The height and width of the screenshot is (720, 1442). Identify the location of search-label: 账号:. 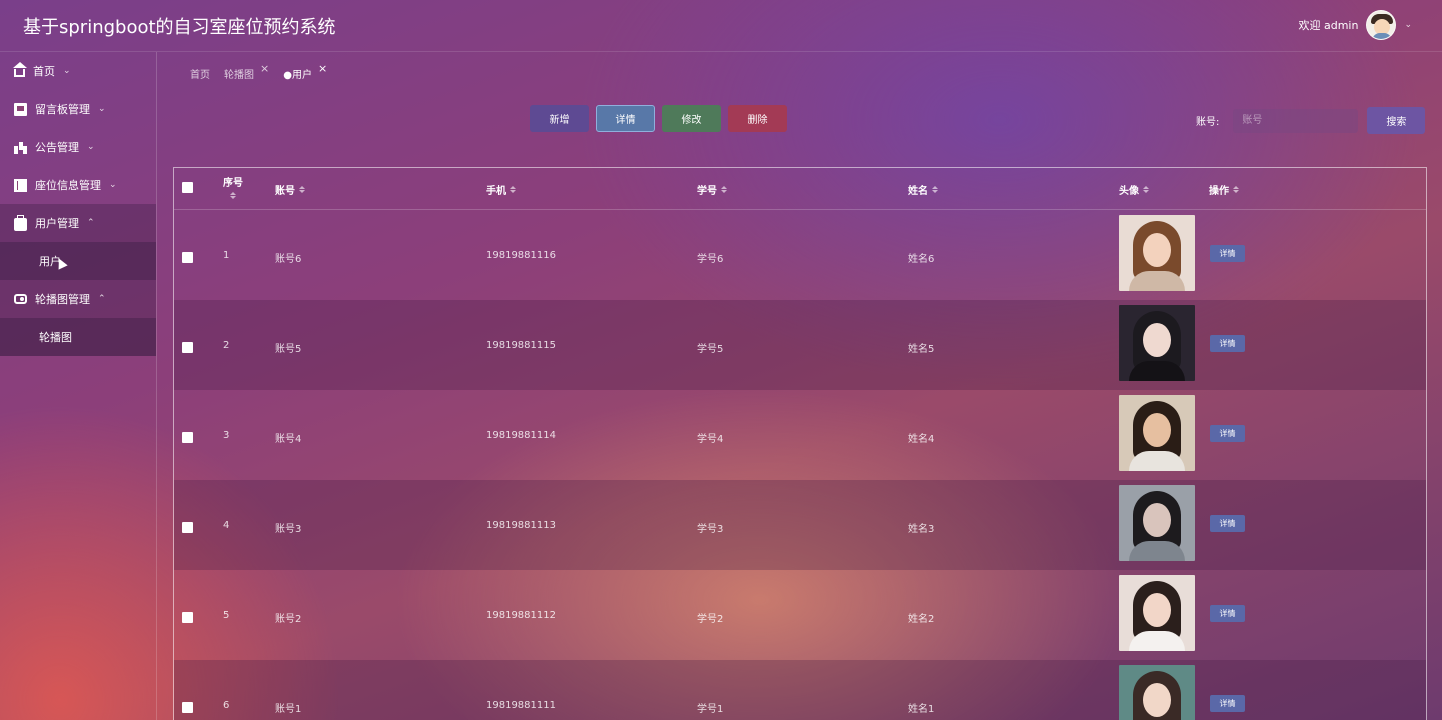
(1208, 122).